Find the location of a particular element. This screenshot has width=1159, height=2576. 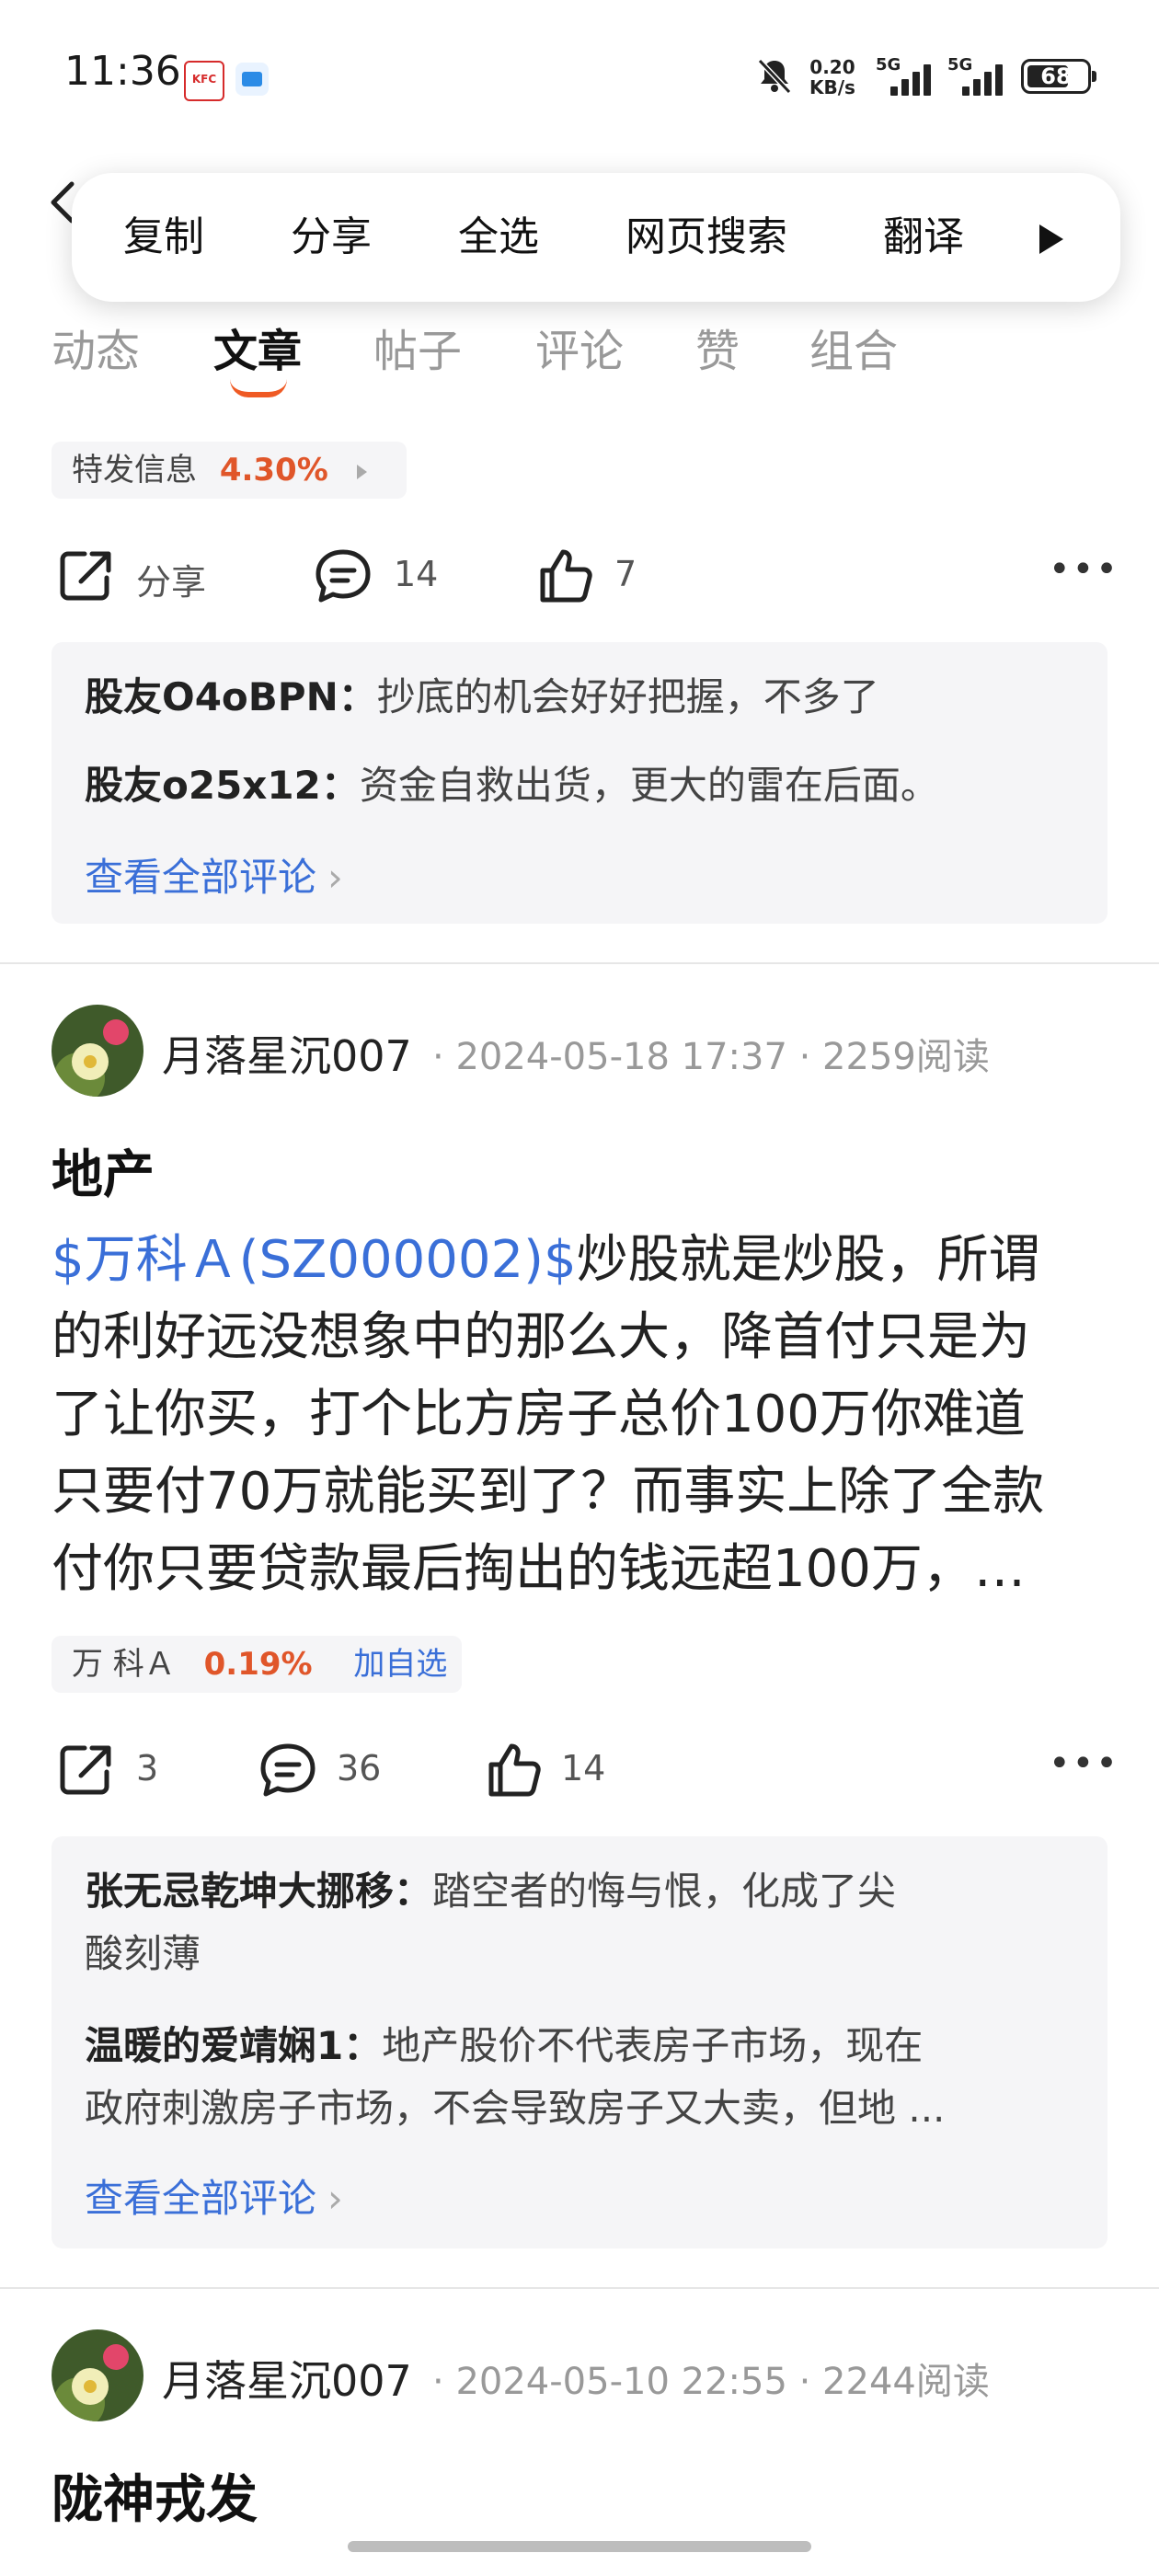

body-line: 只要付70万就能买到了？而事实上除了全款 is located at coordinates (548, 1492).